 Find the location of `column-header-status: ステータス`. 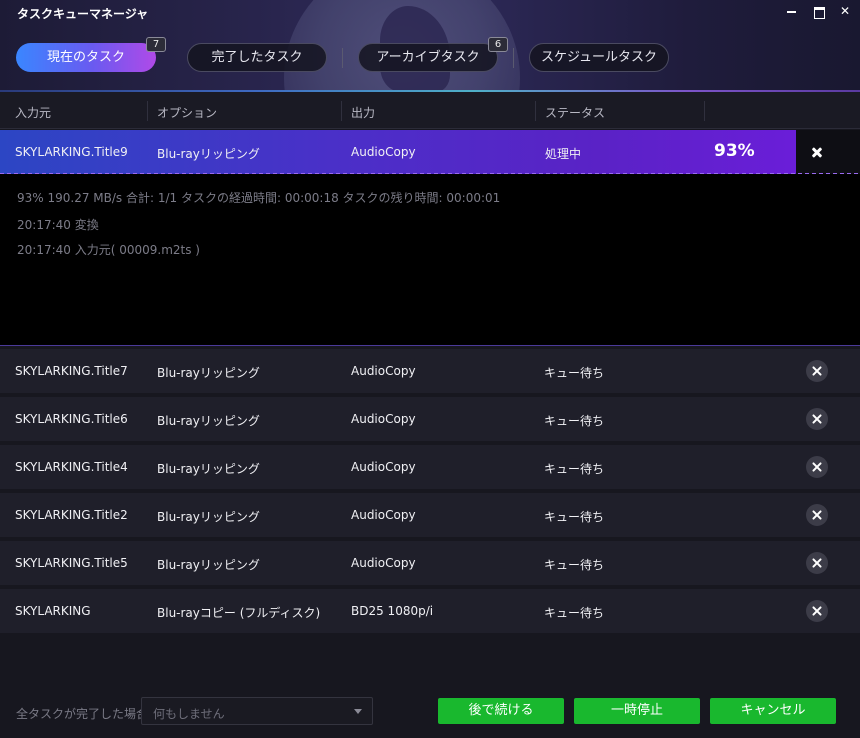

column-header-status: ステータス is located at coordinates (575, 113).